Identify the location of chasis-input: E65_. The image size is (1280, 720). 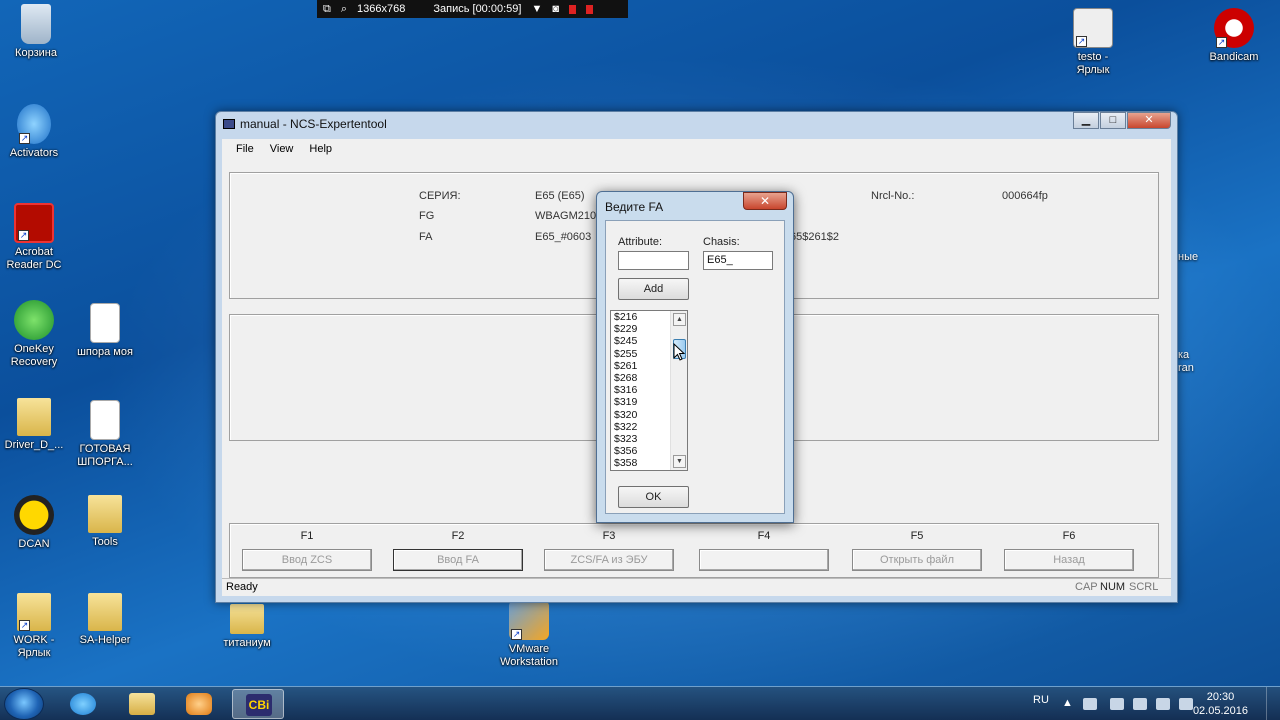
(738, 260).